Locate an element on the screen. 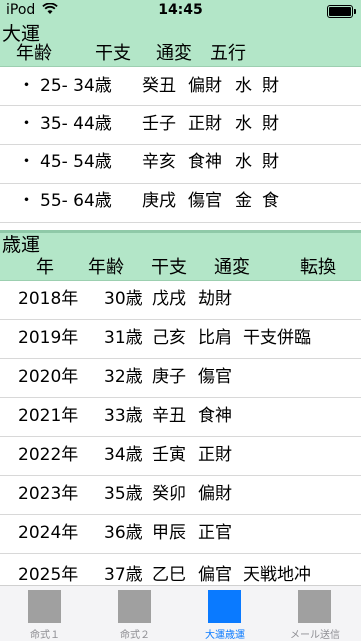  row-tsuhen: 正官 is located at coordinates (215, 533).